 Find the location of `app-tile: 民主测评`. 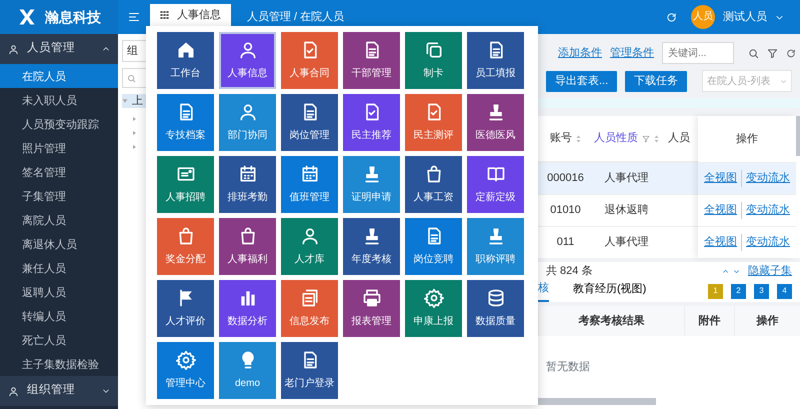

app-tile: 民主测评 is located at coordinates (433, 122).